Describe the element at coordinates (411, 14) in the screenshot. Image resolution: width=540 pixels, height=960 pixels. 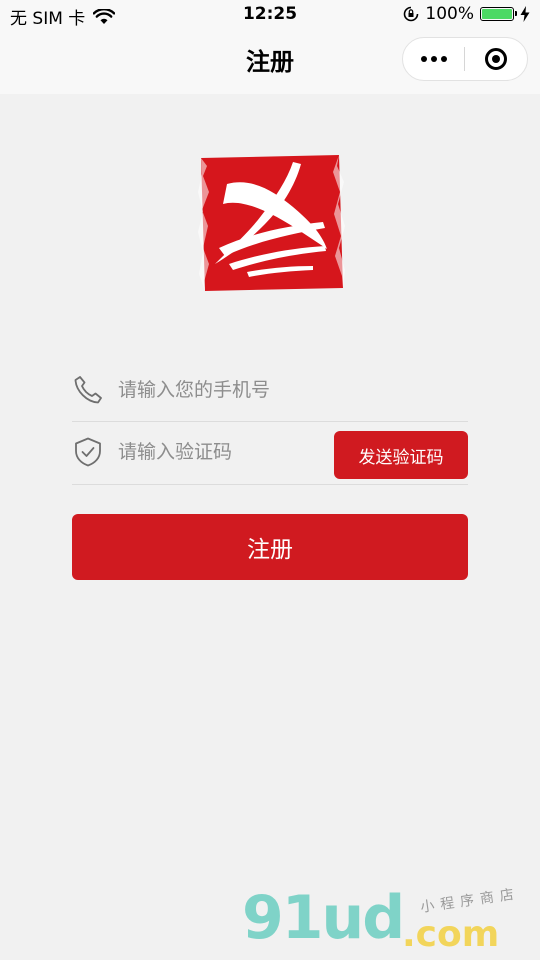
I see `rotation-lock-icon` at that location.